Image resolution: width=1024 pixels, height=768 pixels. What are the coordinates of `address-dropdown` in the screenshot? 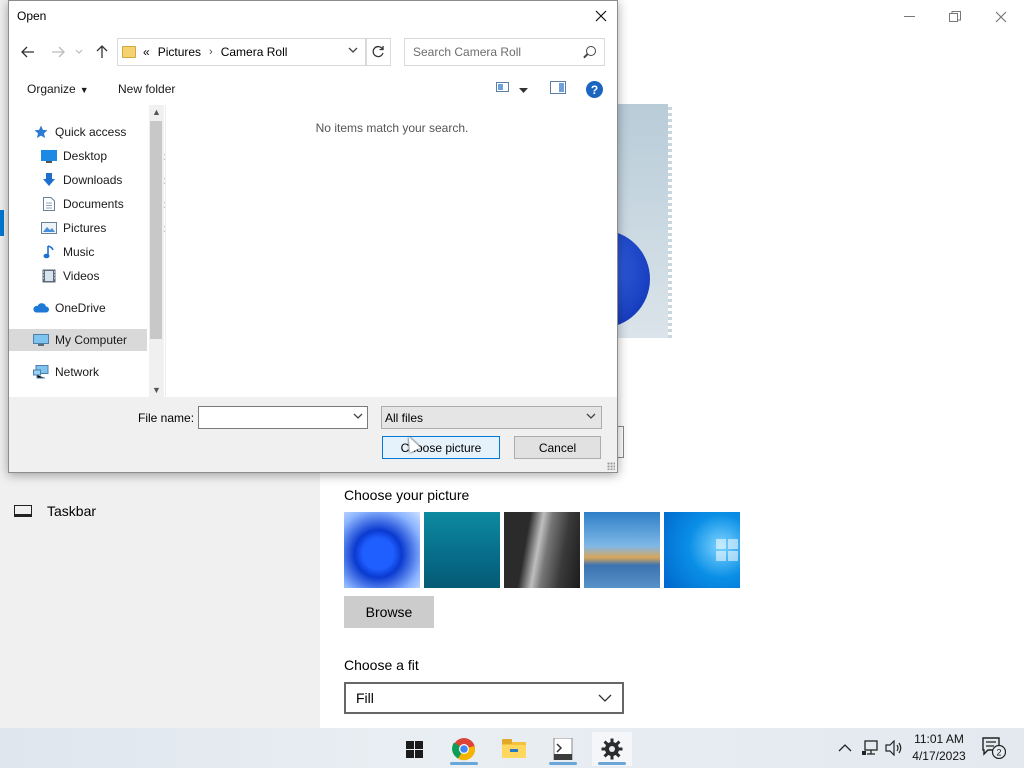 It's located at (353, 50).